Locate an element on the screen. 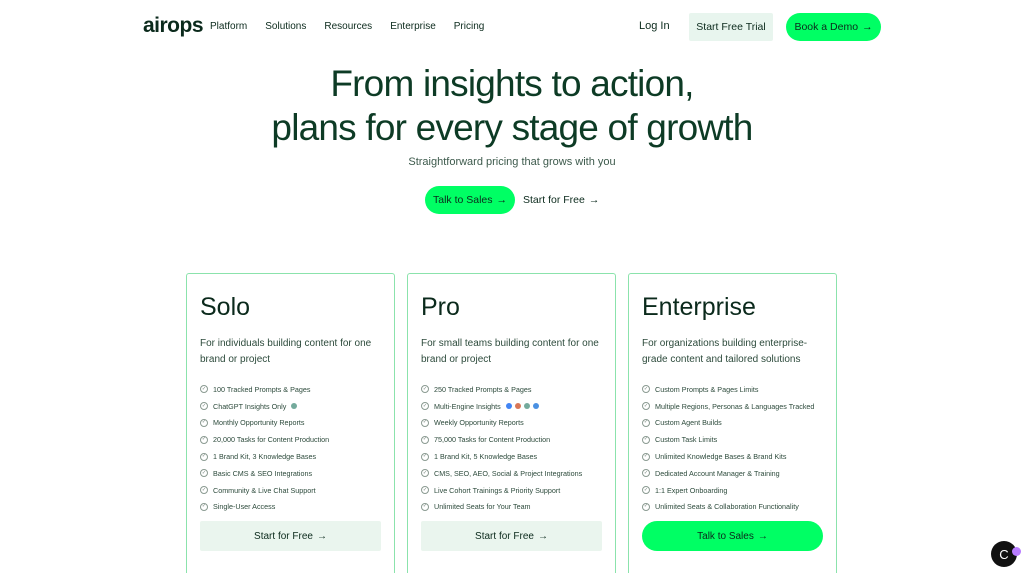 The image size is (1024, 573). feature-item: ✓ 1 Brand Kit, 5 Knowledge Bases is located at coordinates (501, 456).